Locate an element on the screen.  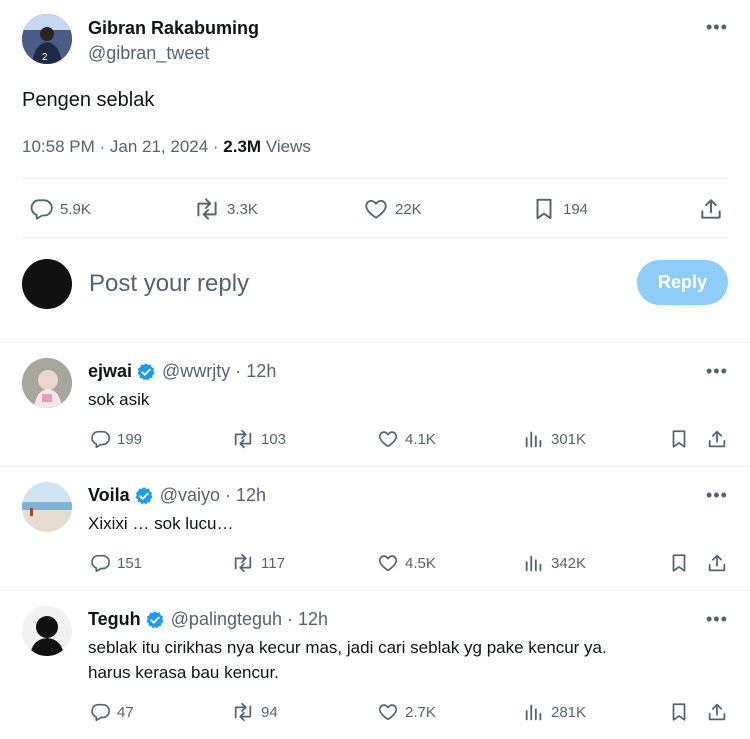
reply-button: 47 is located at coordinates (111, 712).